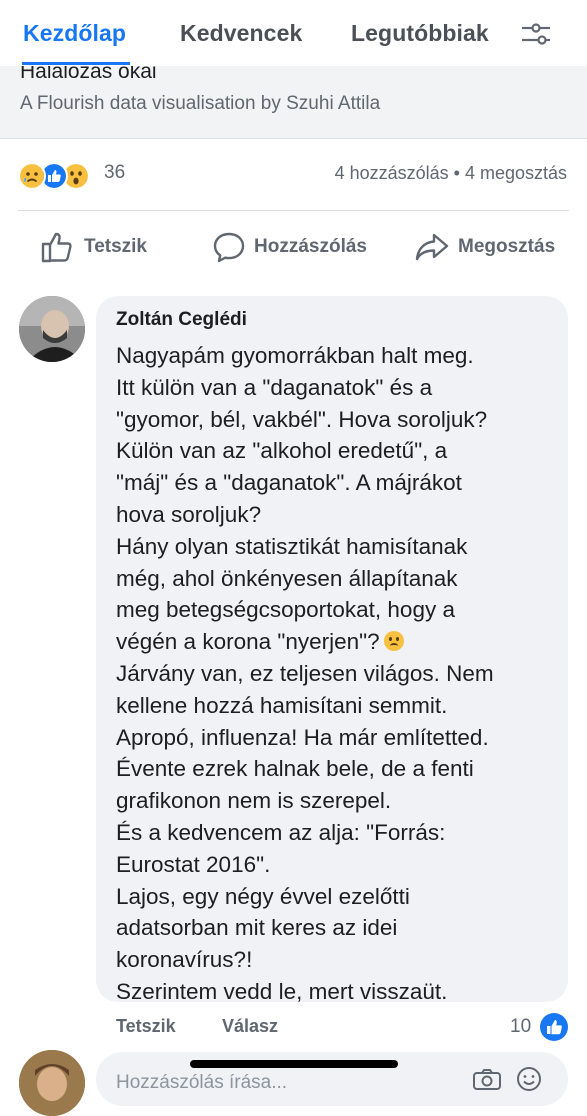 Image resolution: width=587 pixels, height=1116 pixels. What do you see at coordinates (520, 1027) in the screenshot?
I see `comment-like-count: 10` at bounding box center [520, 1027].